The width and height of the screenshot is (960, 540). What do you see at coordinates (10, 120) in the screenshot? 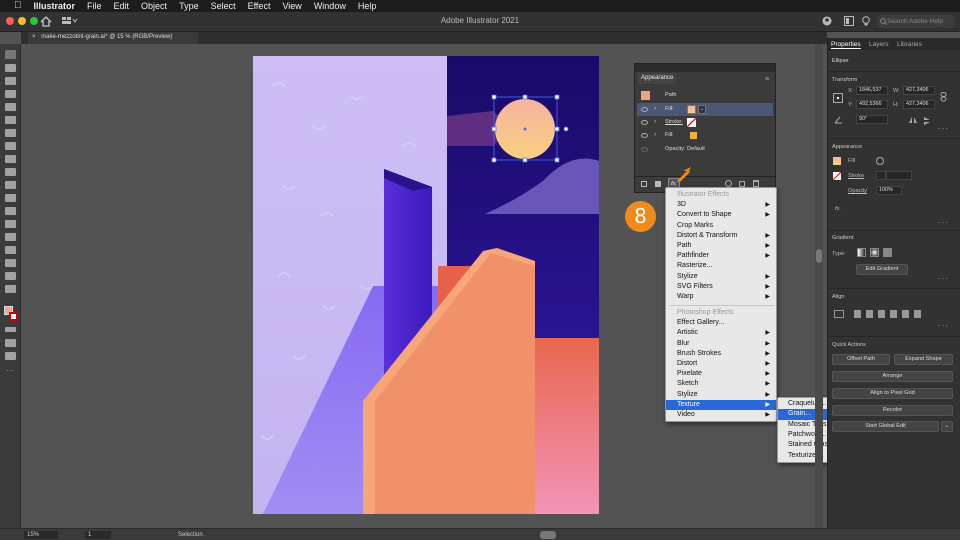
I see `paintbrush-tool-icon` at bounding box center [10, 120].